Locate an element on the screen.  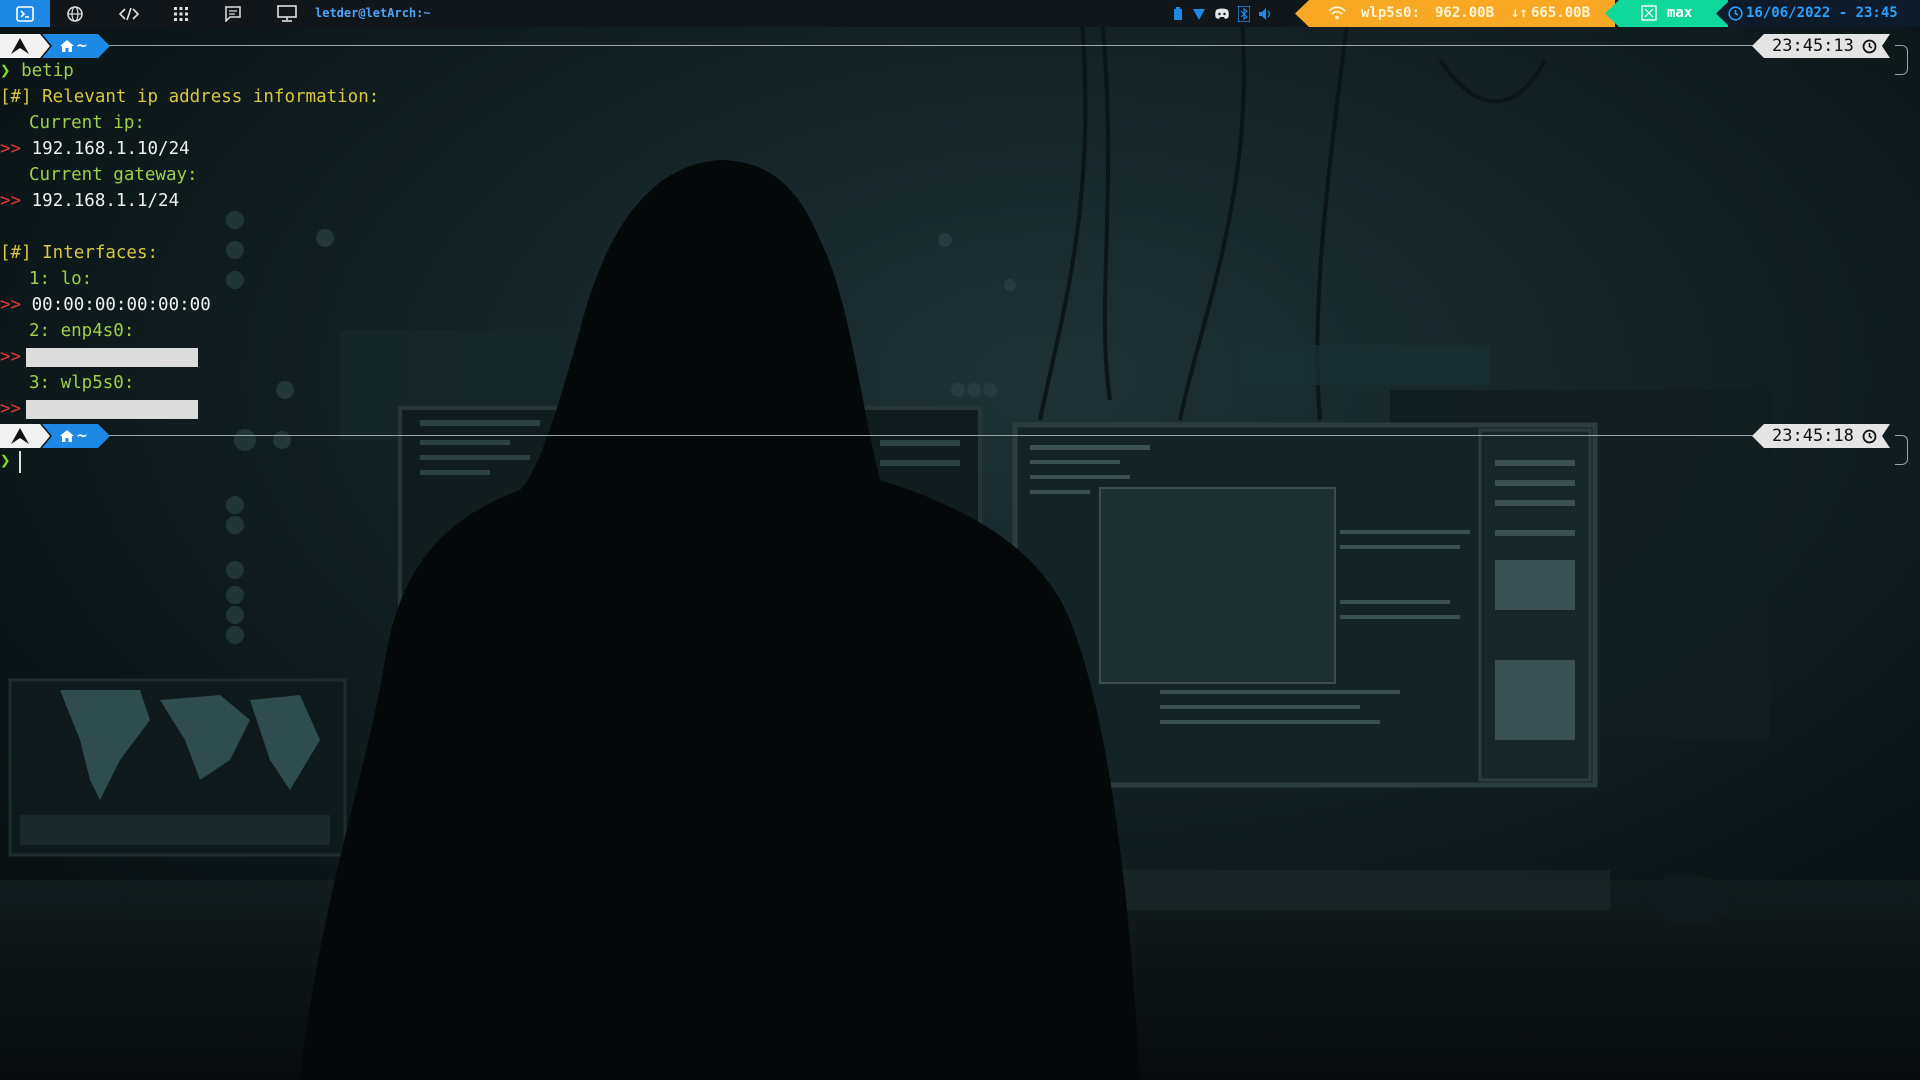
terminal-icon is located at coordinates (25, 13).